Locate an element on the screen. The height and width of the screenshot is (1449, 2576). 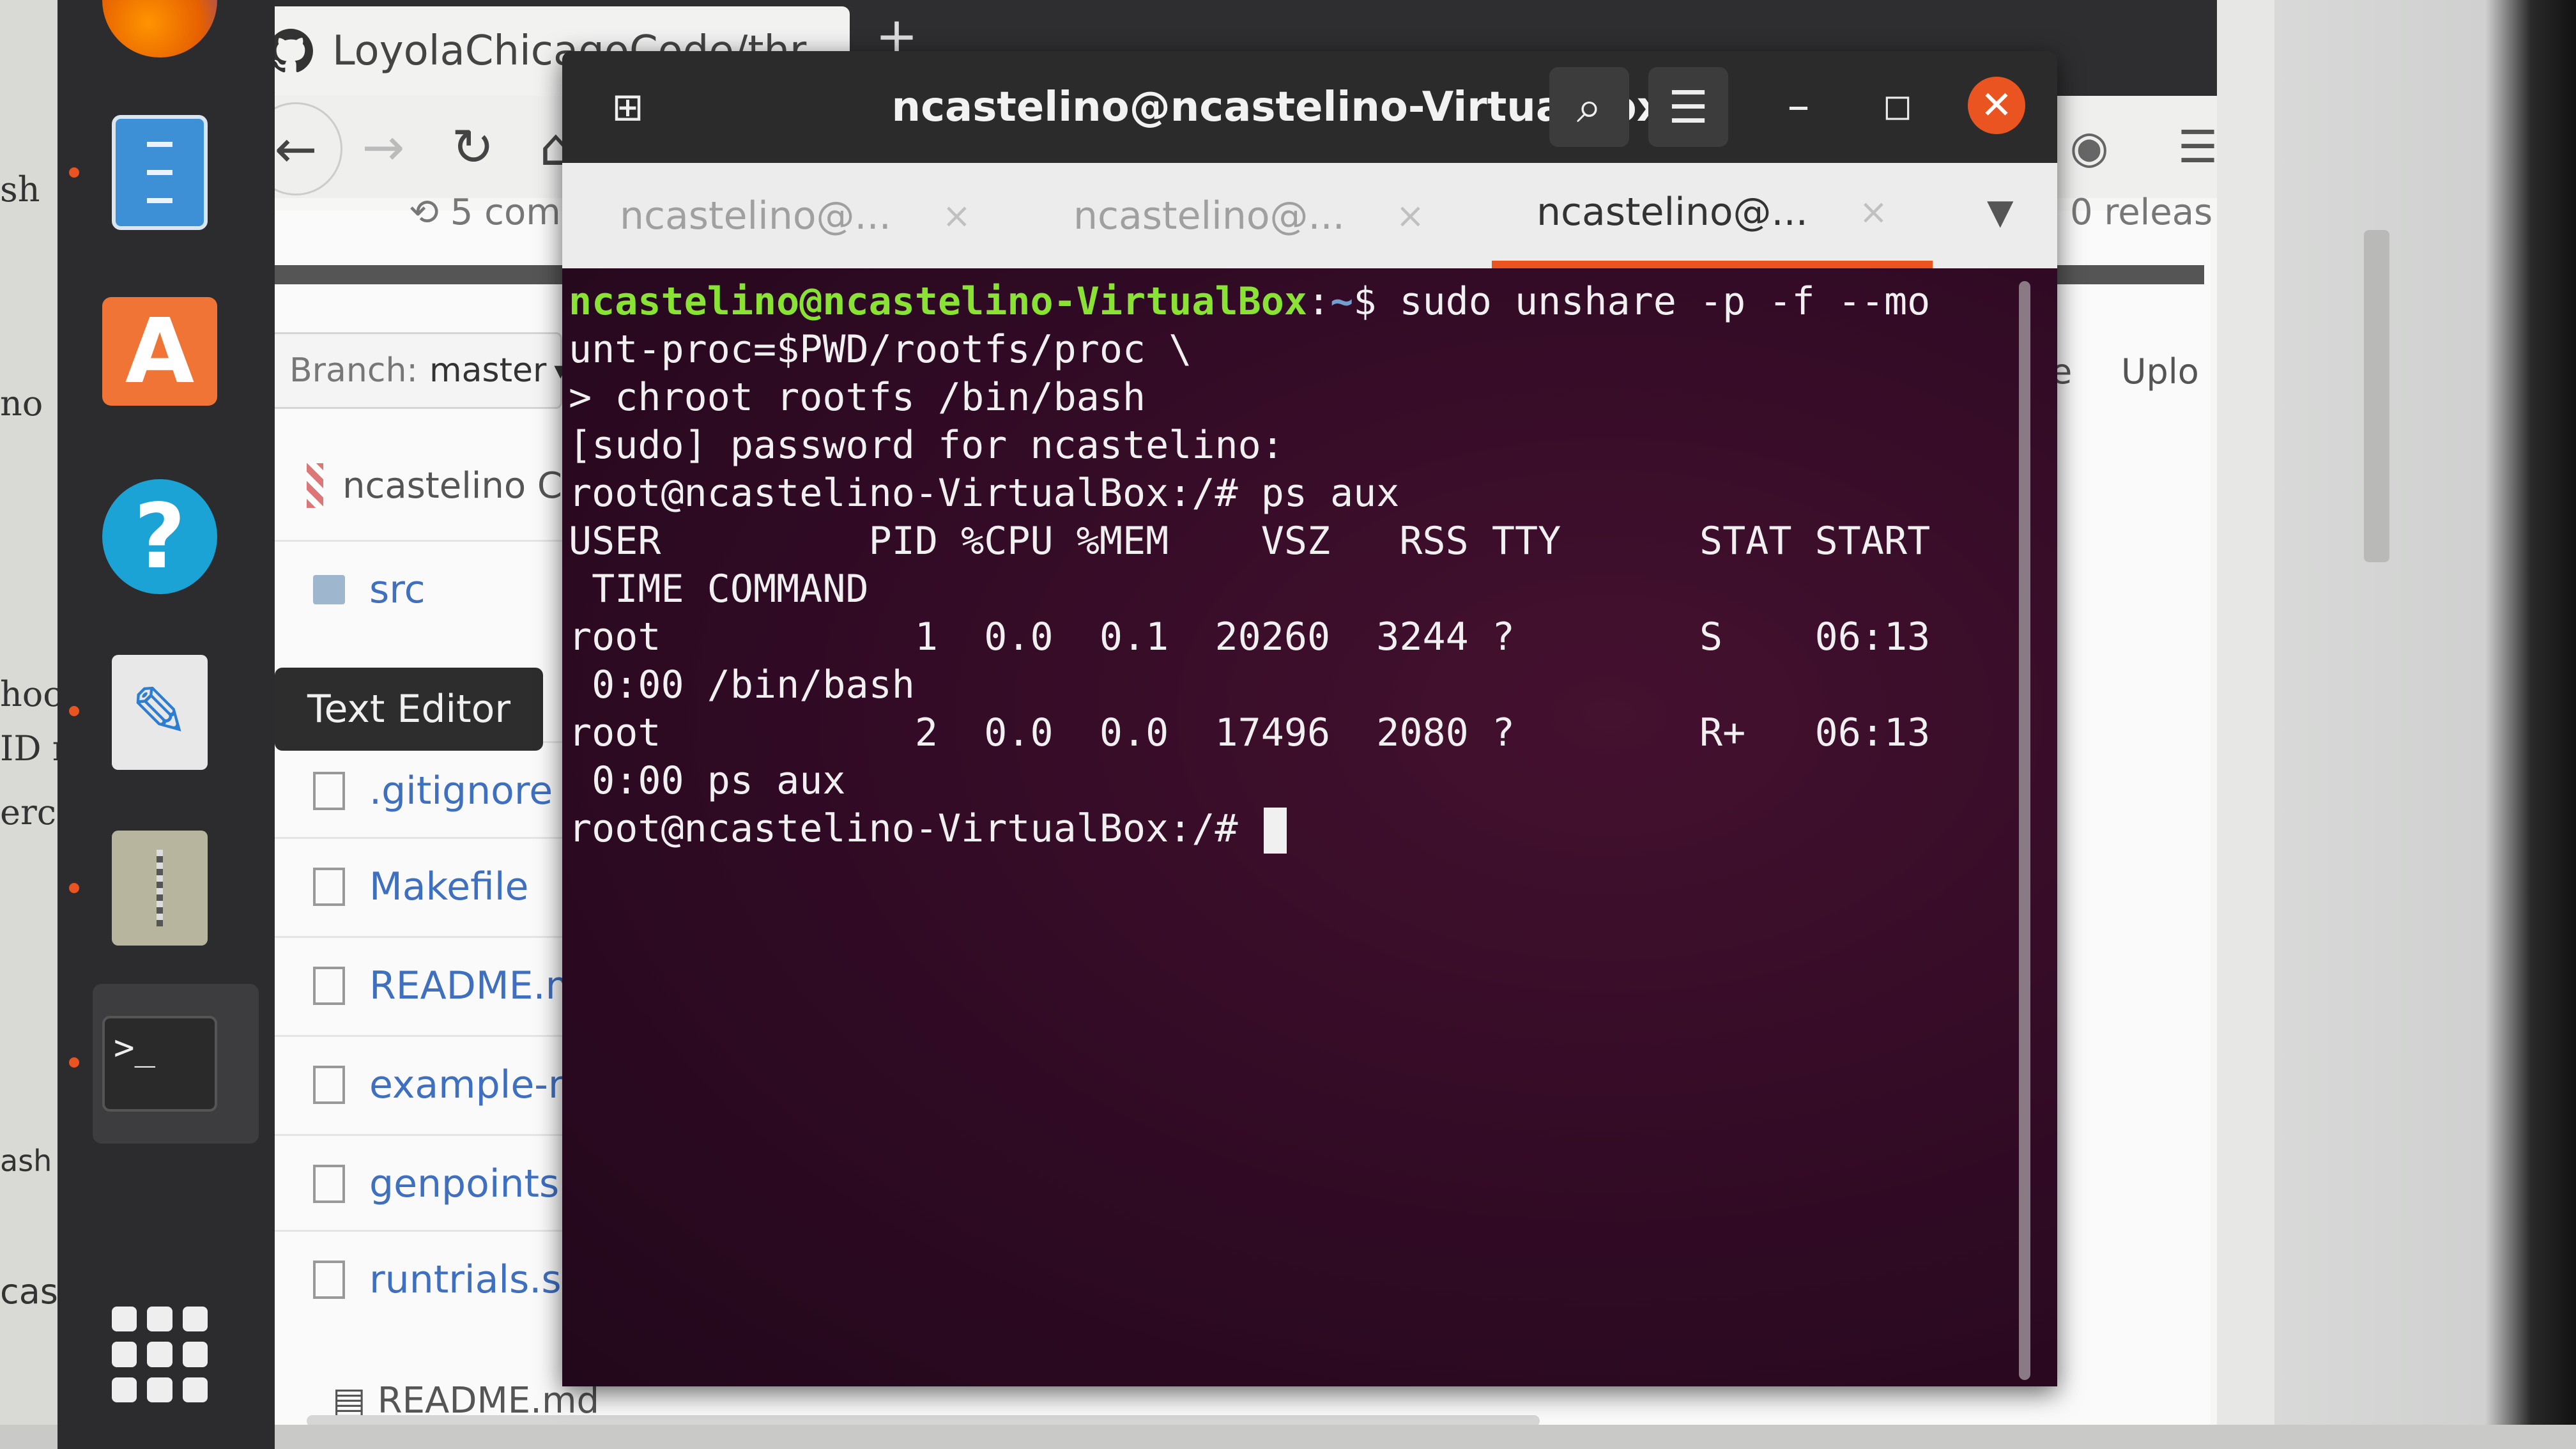
dock-help: ? is located at coordinates (160, 537).